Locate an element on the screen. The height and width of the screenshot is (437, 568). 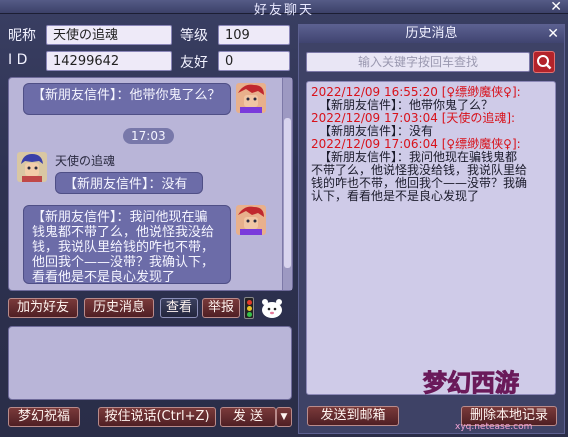
history-title: 历史消息 ✕ is located at coordinates (431, 34).